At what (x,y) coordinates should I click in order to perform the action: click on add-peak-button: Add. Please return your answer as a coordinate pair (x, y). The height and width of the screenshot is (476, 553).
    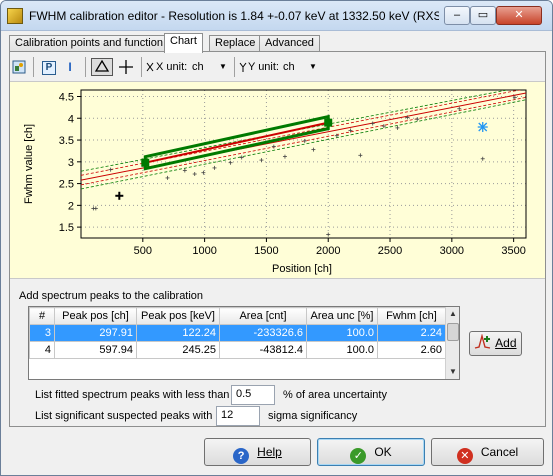
    Looking at the image, I should click on (495, 343).